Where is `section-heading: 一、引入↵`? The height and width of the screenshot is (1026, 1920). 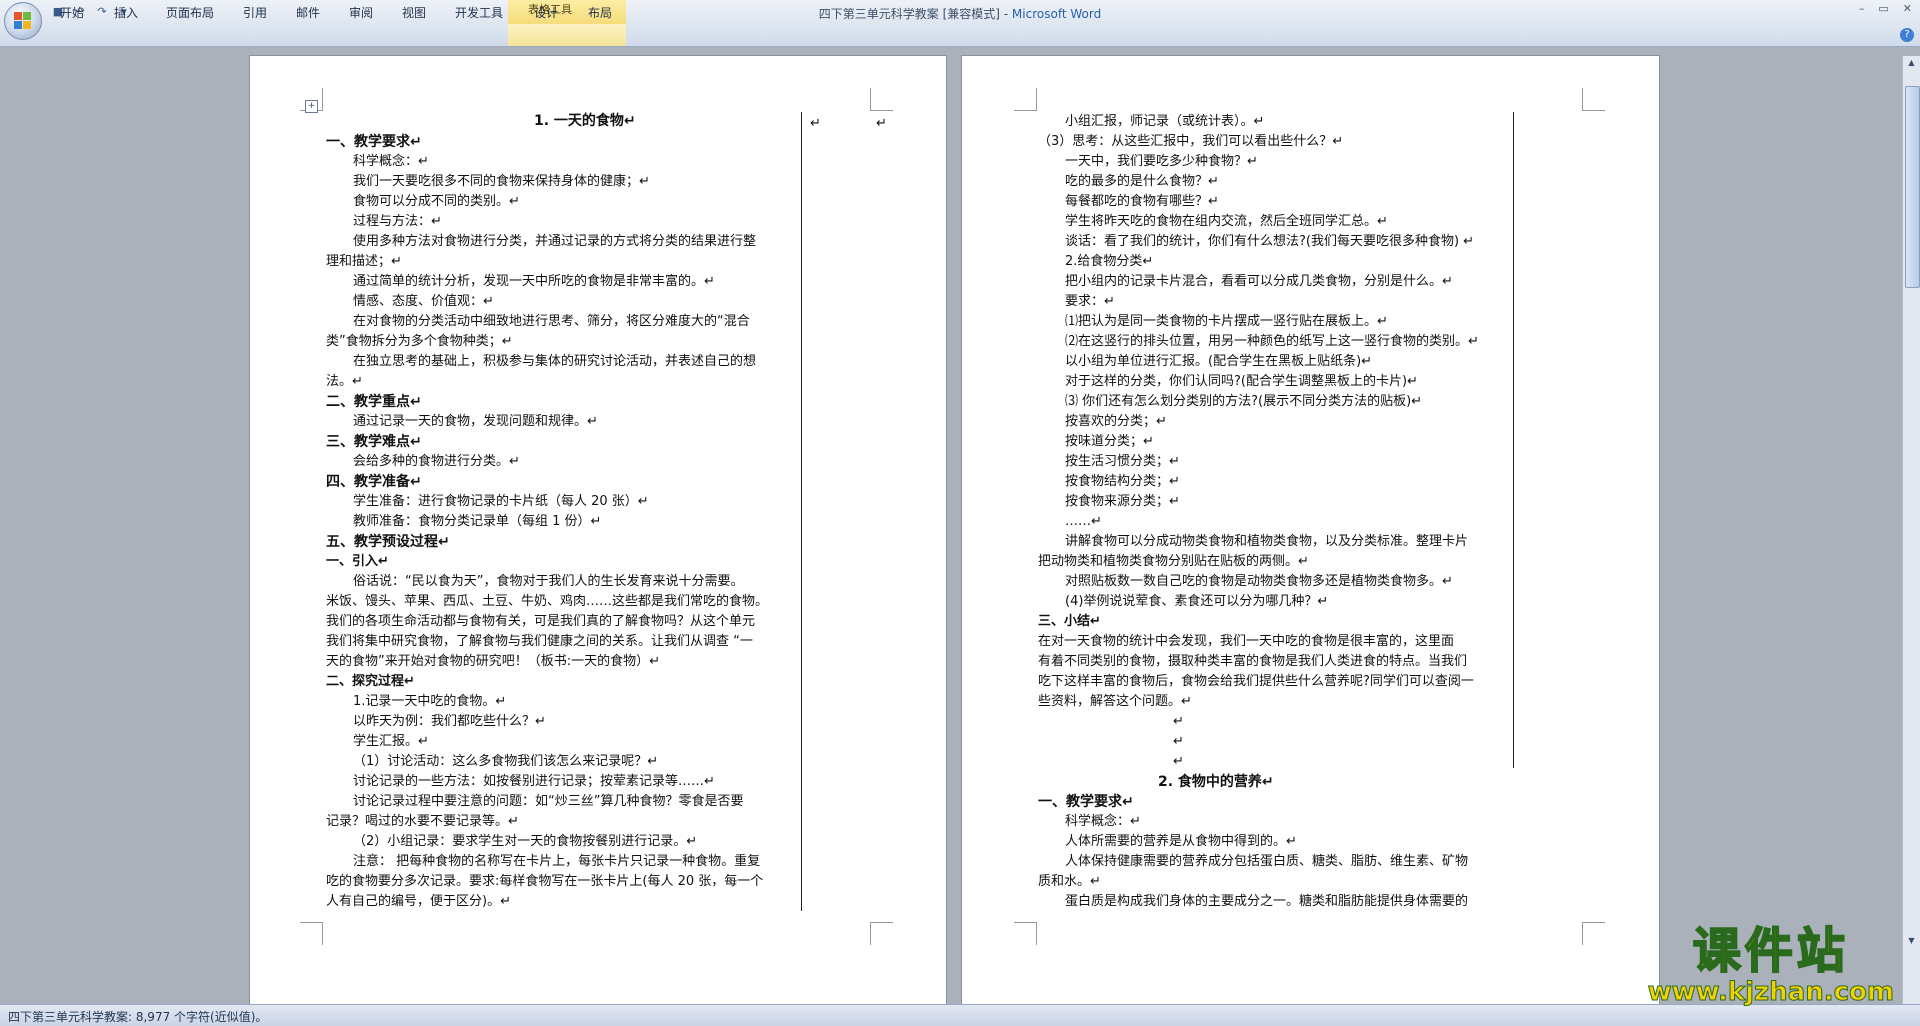 section-heading: 一、引入↵ is located at coordinates (357, 561).